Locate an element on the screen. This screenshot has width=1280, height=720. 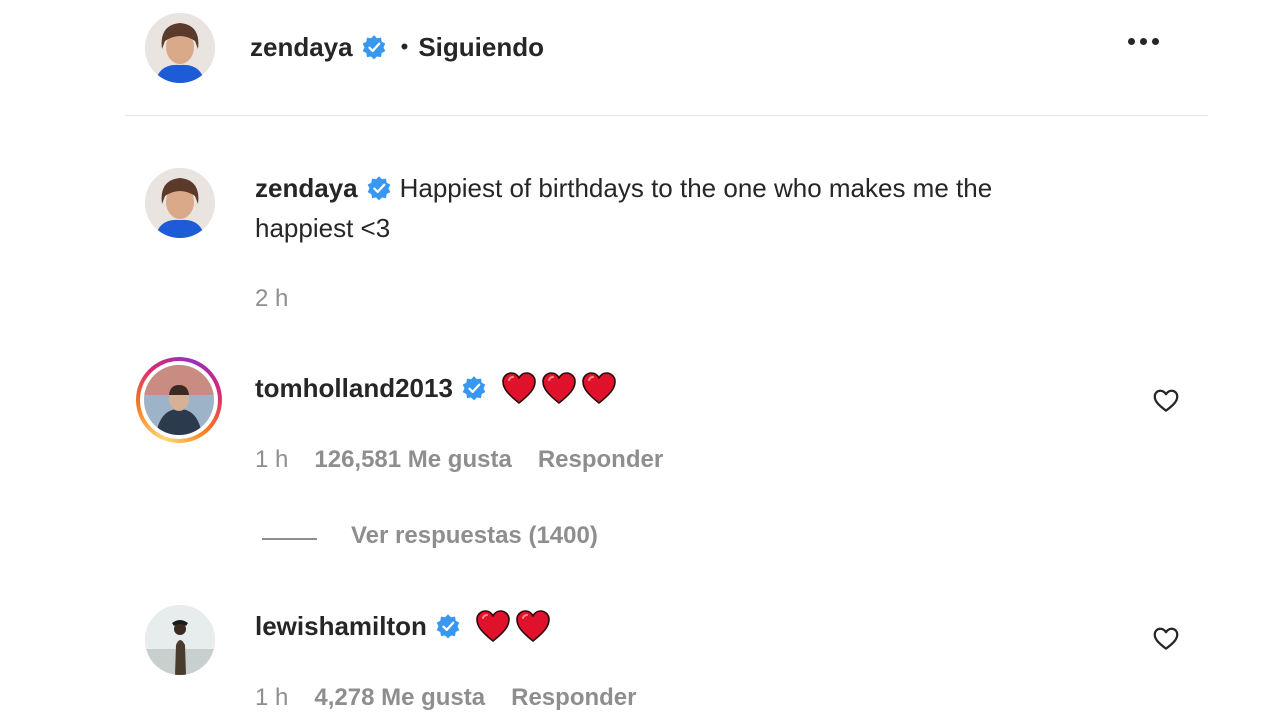
header-username: zendaya is located at coordinates (301, 47).